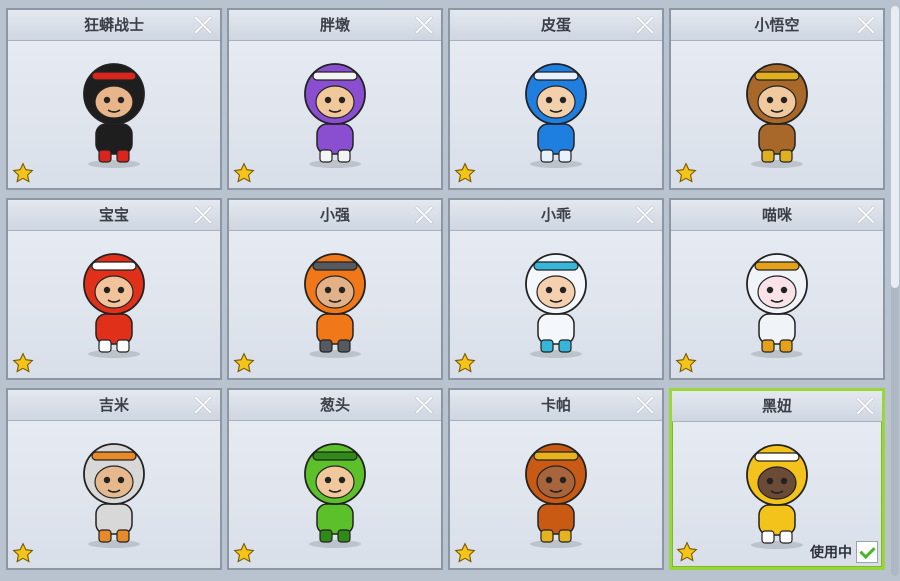  I want to click on green-hair-character-icon, so click(335, 488).